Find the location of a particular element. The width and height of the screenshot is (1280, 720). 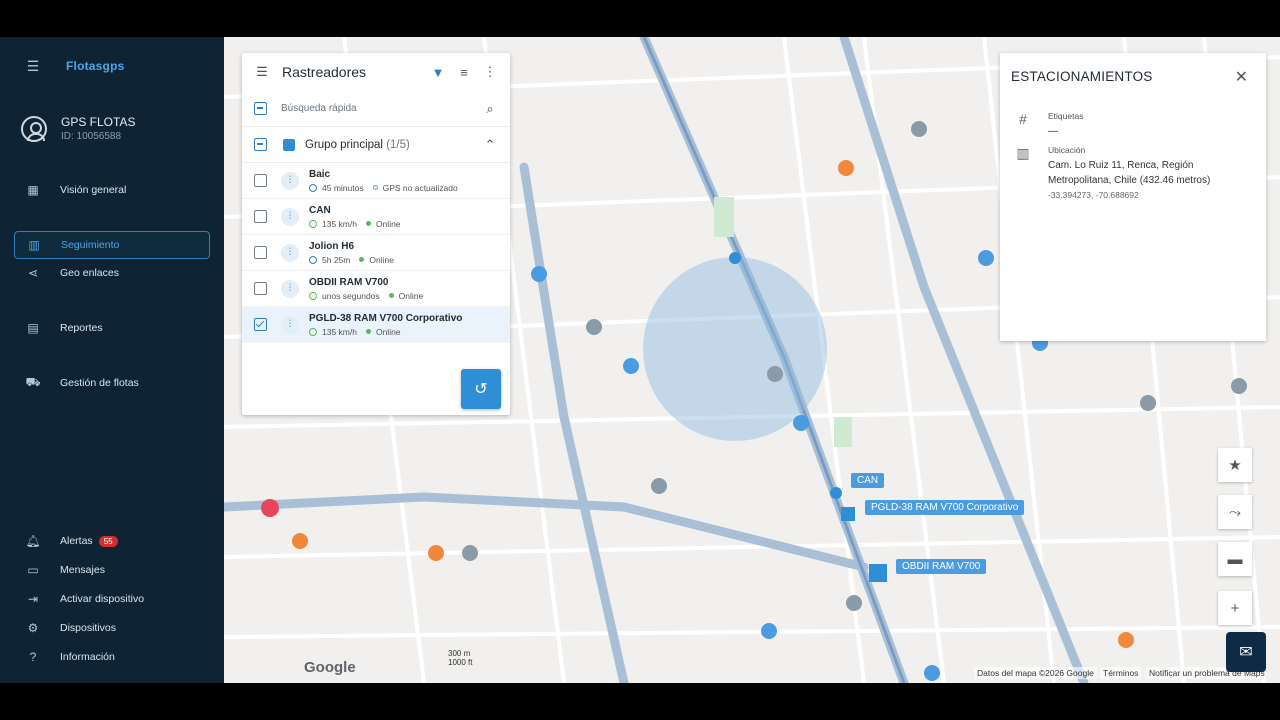

nav-label: Reportes is located at coordinates (81, 328).